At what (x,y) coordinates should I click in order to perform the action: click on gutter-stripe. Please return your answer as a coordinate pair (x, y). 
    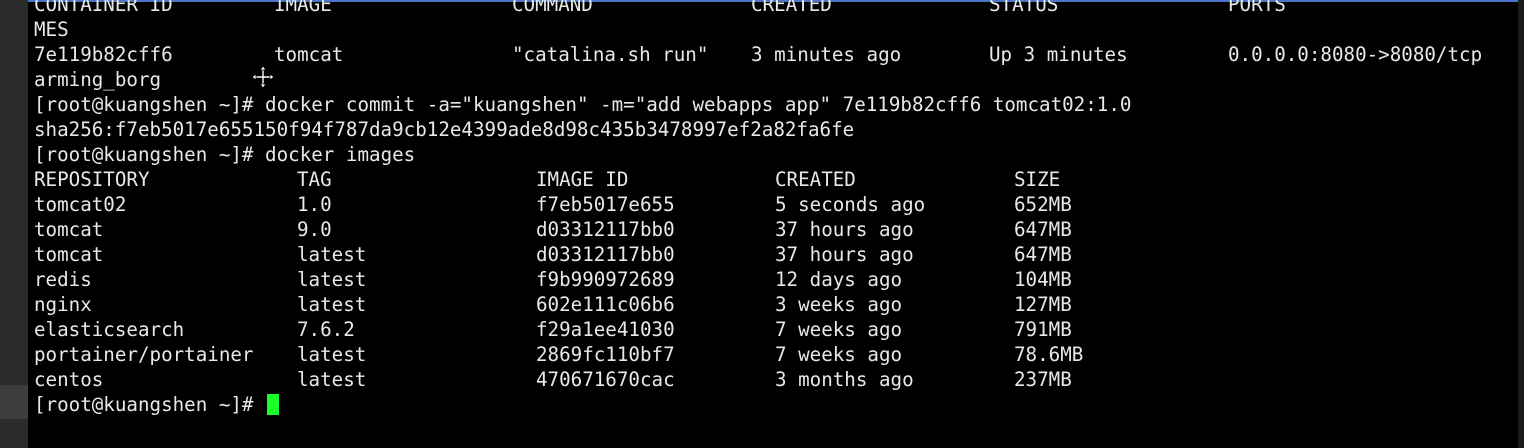
    Looking at the image, I should click on (14, 402).